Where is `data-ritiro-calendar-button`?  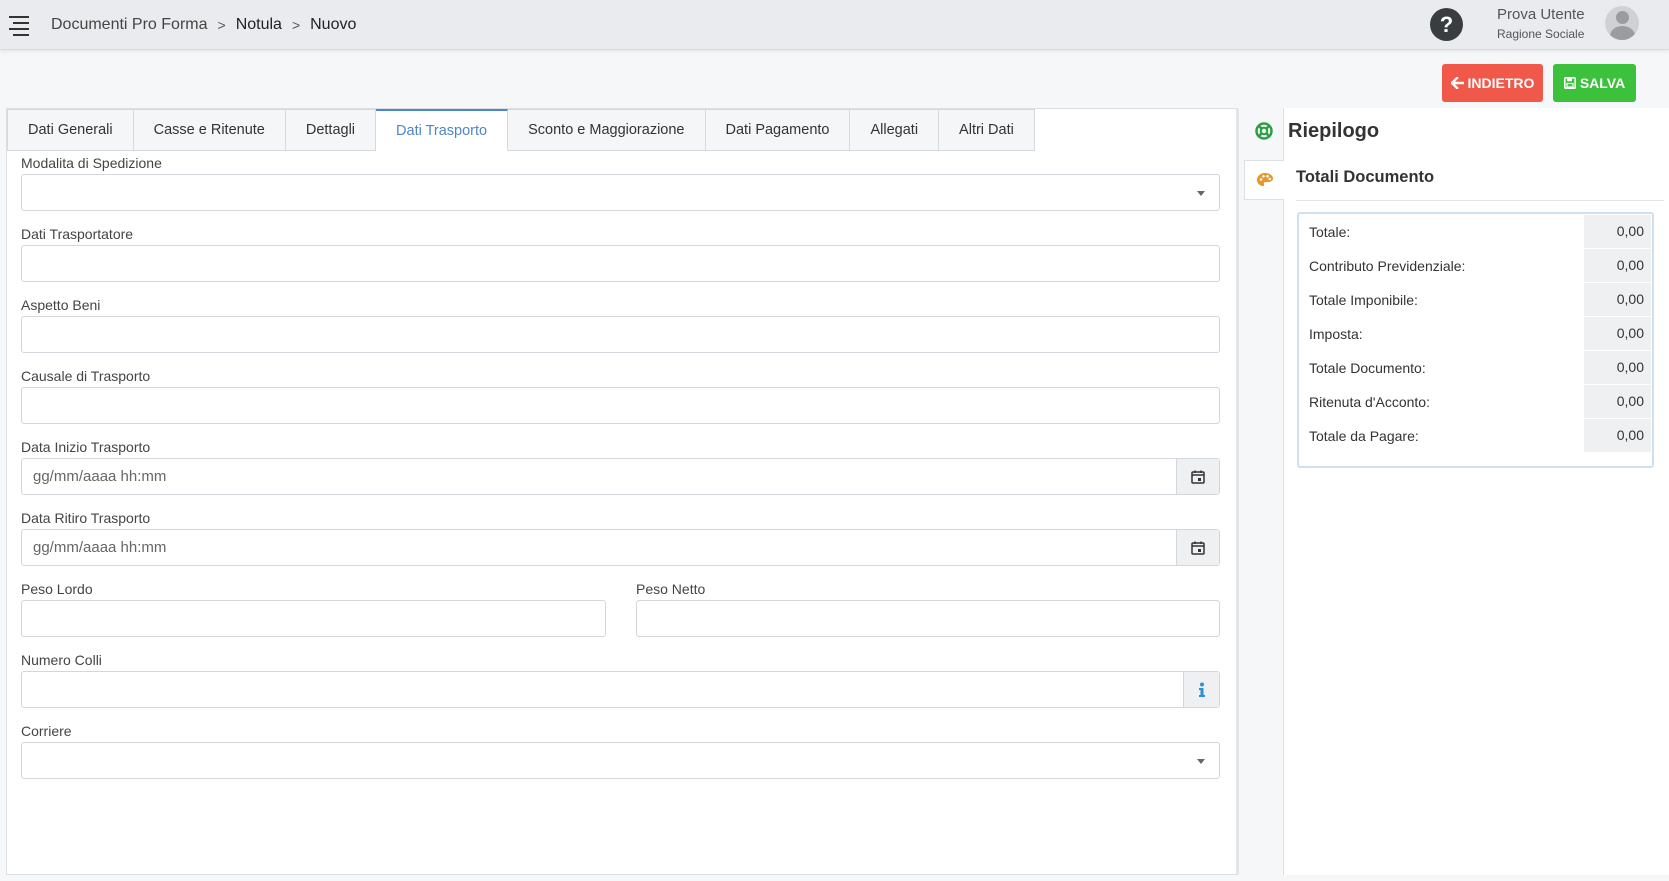 data-ritiro-calendar-button is located at coordinates (1197, 547).